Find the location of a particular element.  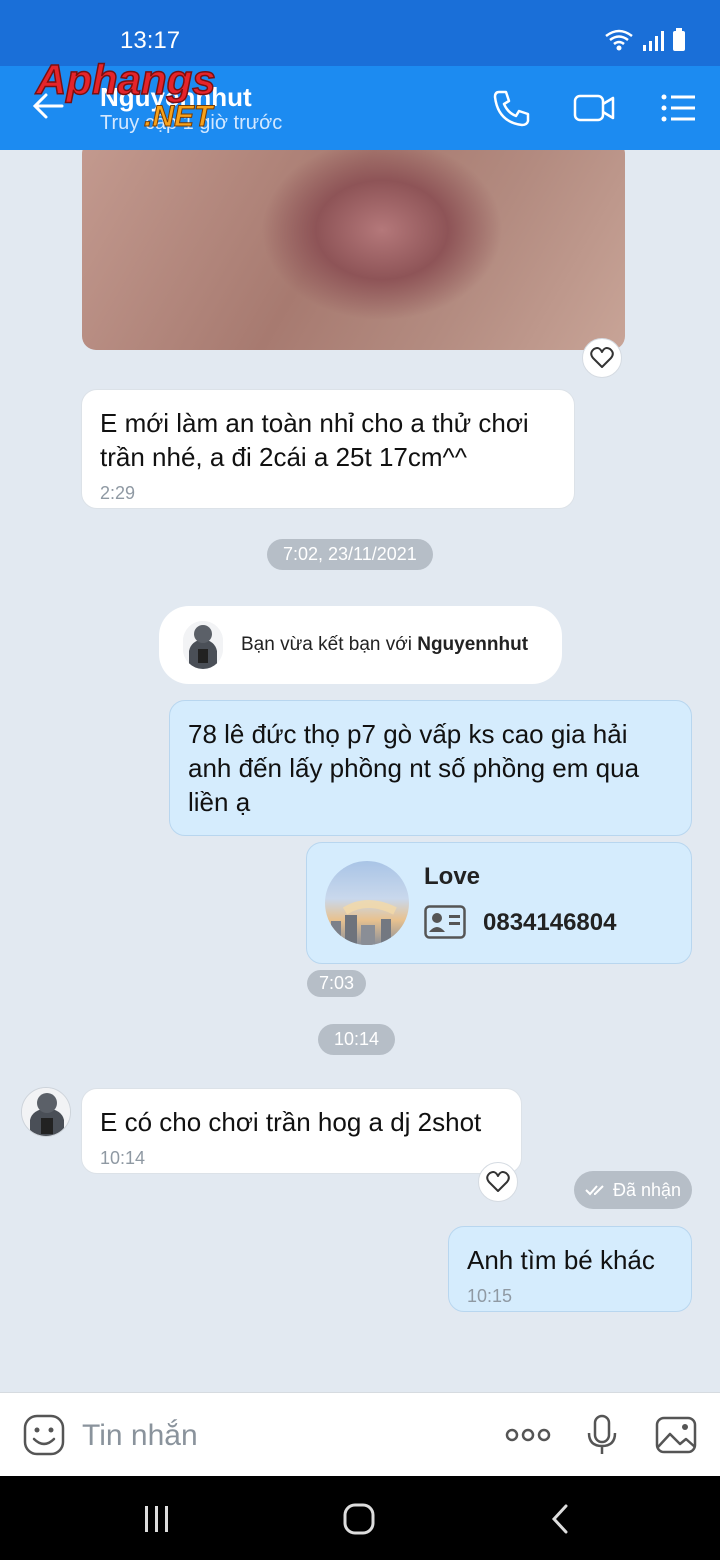

wifi-icon is located at coordinates (619, 40).